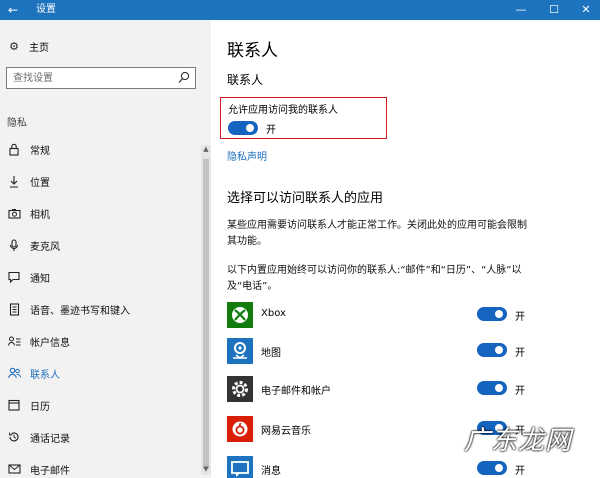  What do you see at coordinates (252, 51) in the screenshot?
I see `page-title: 联系人` at bounding box center [252, 51].